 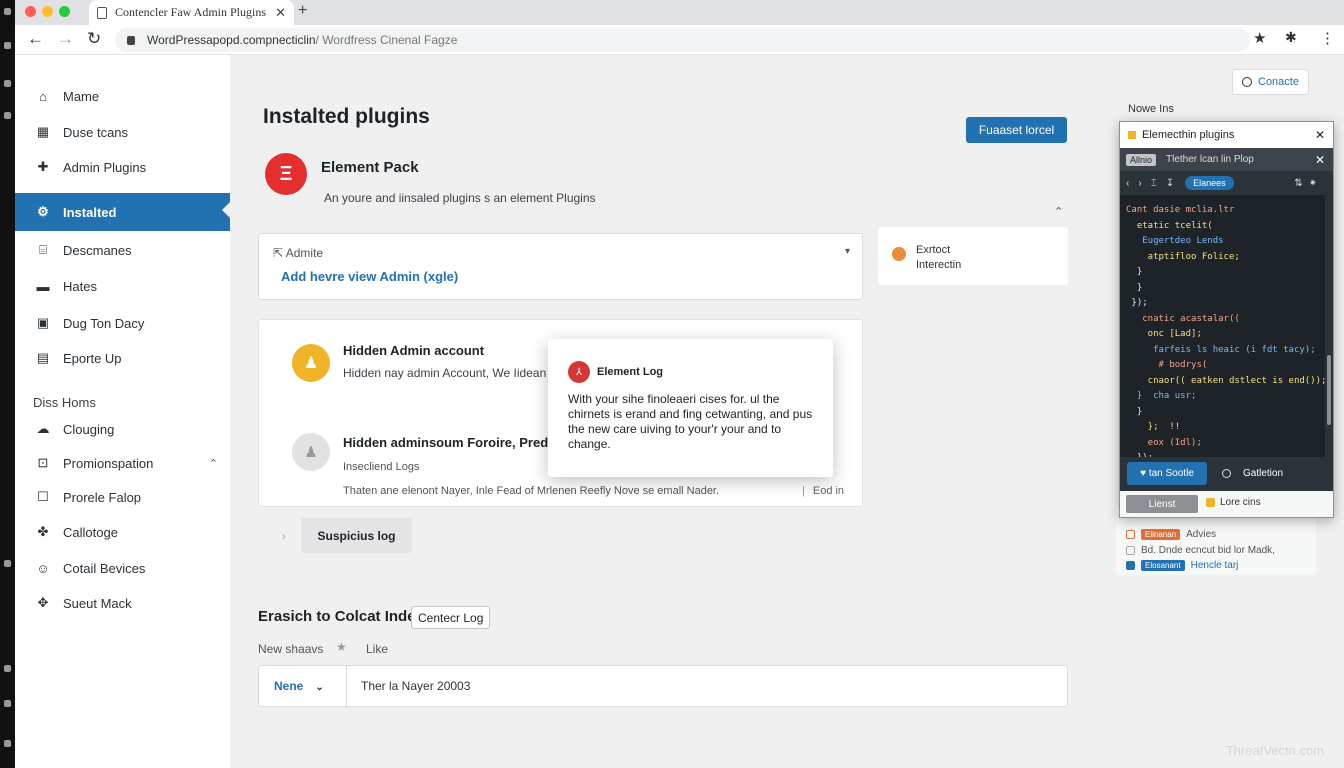 I want to click on add-admin-link: Add hevre view Admin (xgle), so click(x=369, y=276).